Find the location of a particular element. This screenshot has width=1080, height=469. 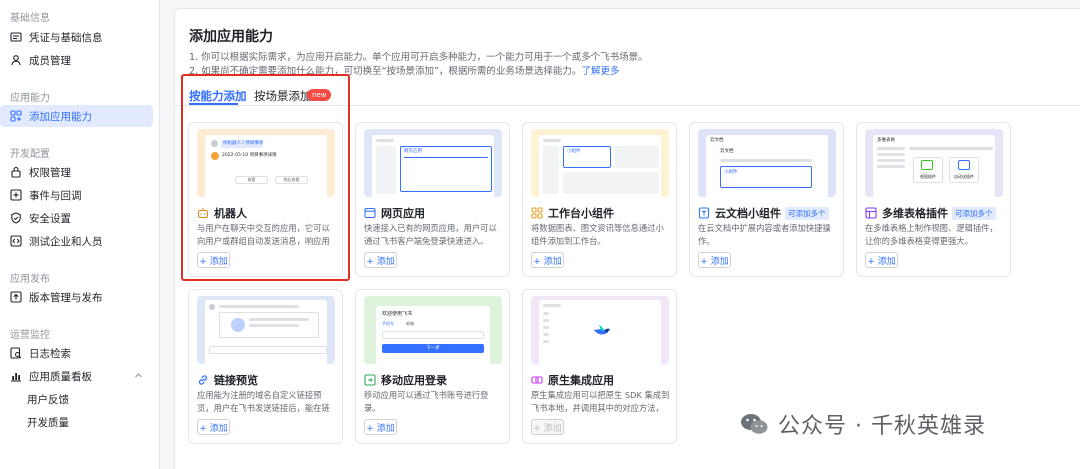

sidebar-item-label: 日志检索 is located at coordinates (50, 353).